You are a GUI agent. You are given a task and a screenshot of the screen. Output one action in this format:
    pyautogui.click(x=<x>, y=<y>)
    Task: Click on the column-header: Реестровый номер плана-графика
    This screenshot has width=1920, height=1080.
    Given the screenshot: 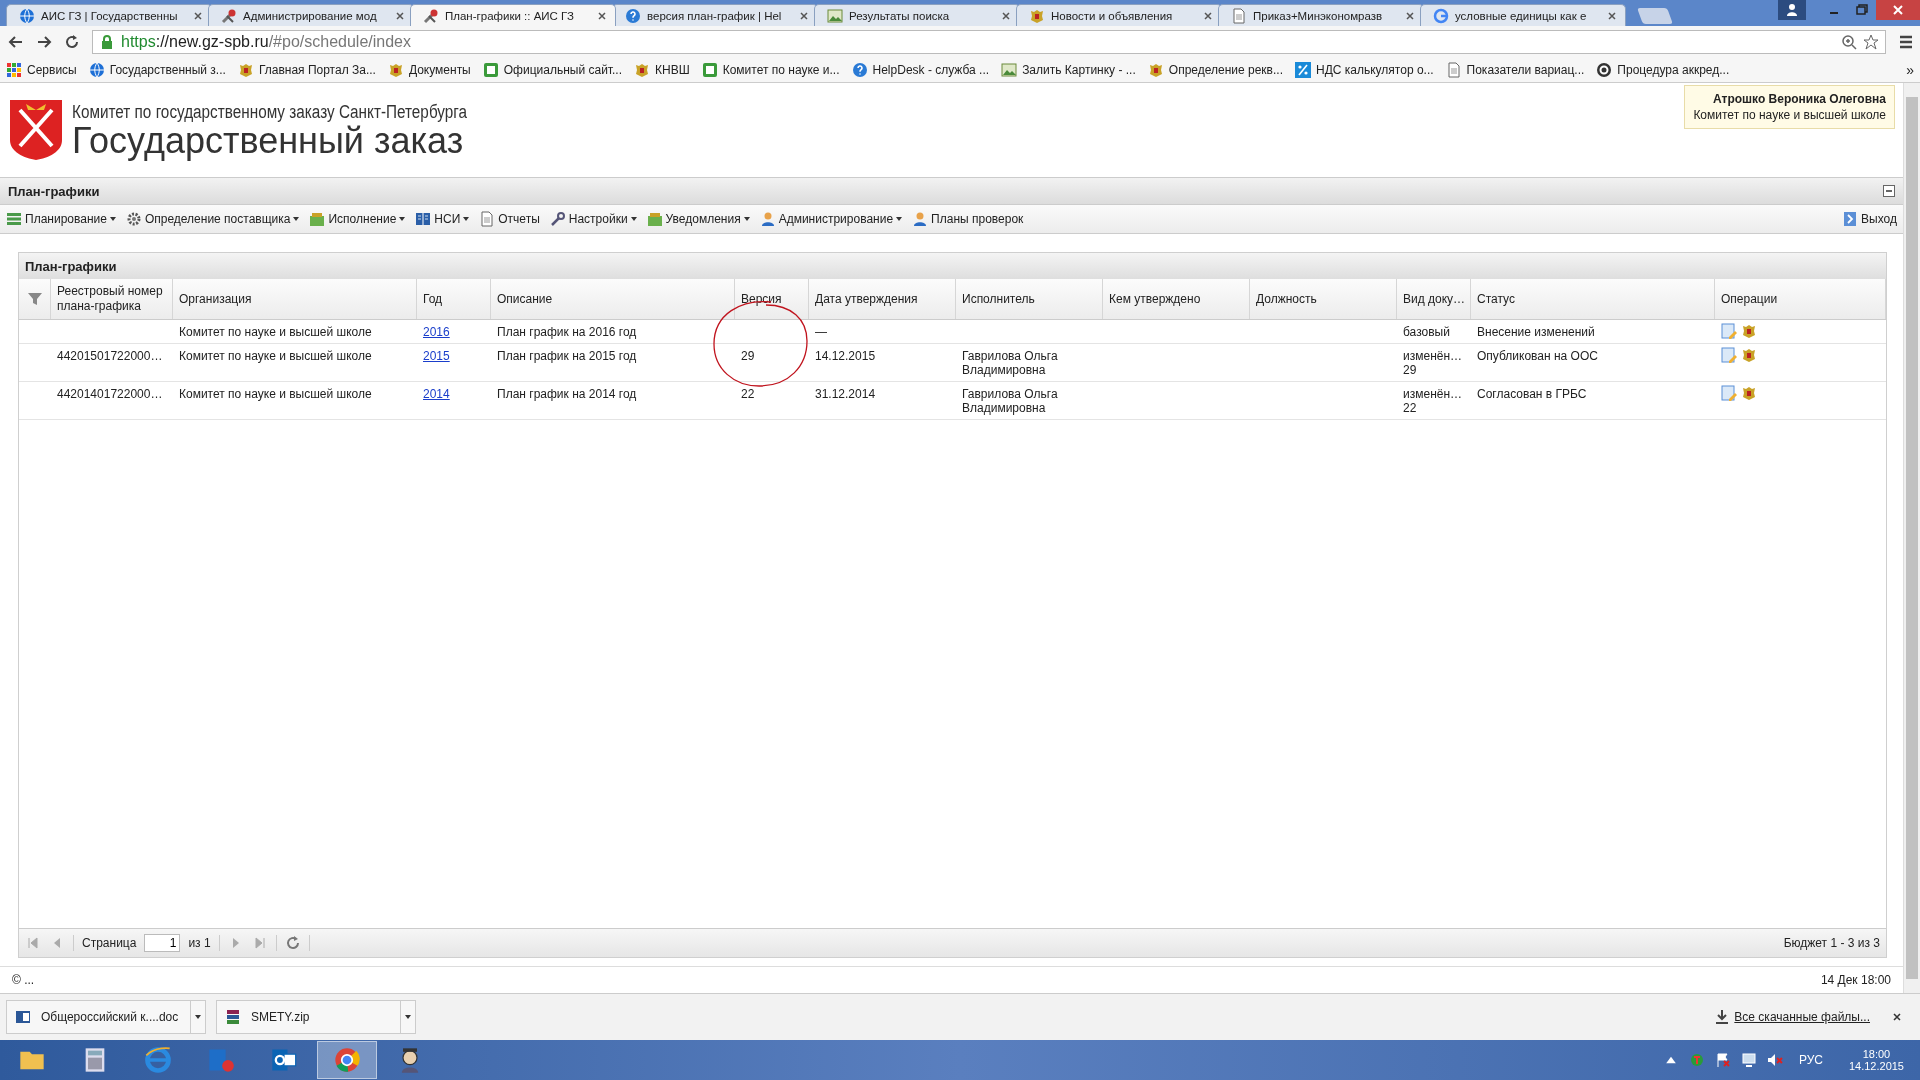 What is the action you would take?
    pyautogui.click(x=112, y=299)
    